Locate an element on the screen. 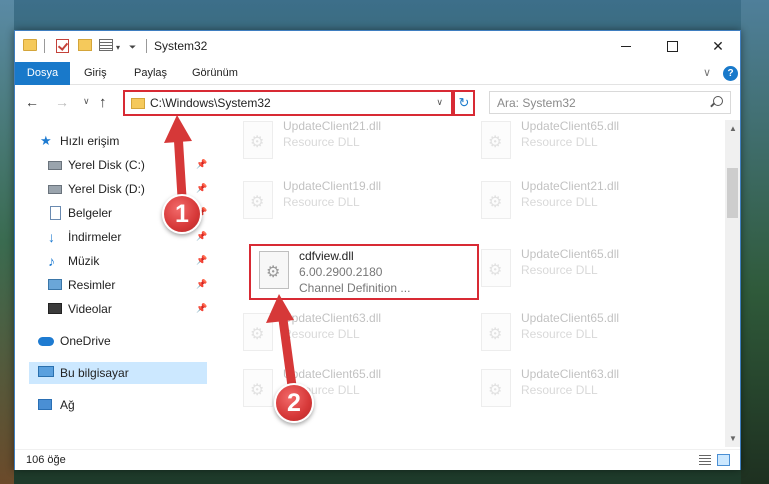 The width and height of the screenshot is (769, 484). status-bar: 106 öğe is located at coordinates (377, 459).